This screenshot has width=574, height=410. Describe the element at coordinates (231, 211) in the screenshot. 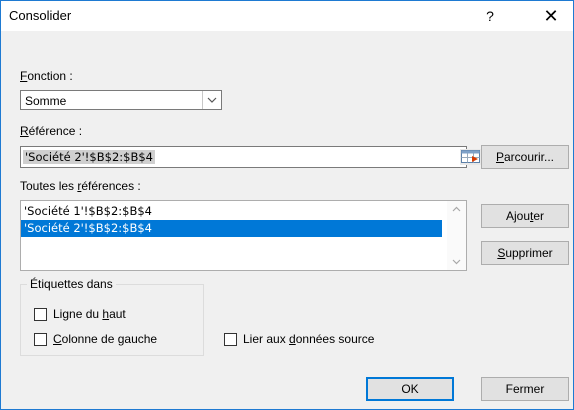

I see `list-item: 'Société 1'!$B$2:$B$4` at that location.